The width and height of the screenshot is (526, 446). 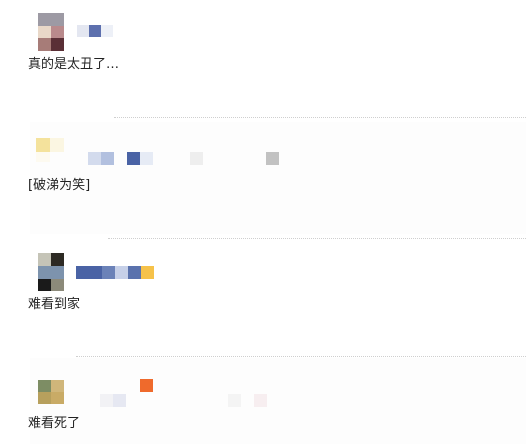 I want to click on comment-text: [破涕为笑], so click(x=59, y=185).